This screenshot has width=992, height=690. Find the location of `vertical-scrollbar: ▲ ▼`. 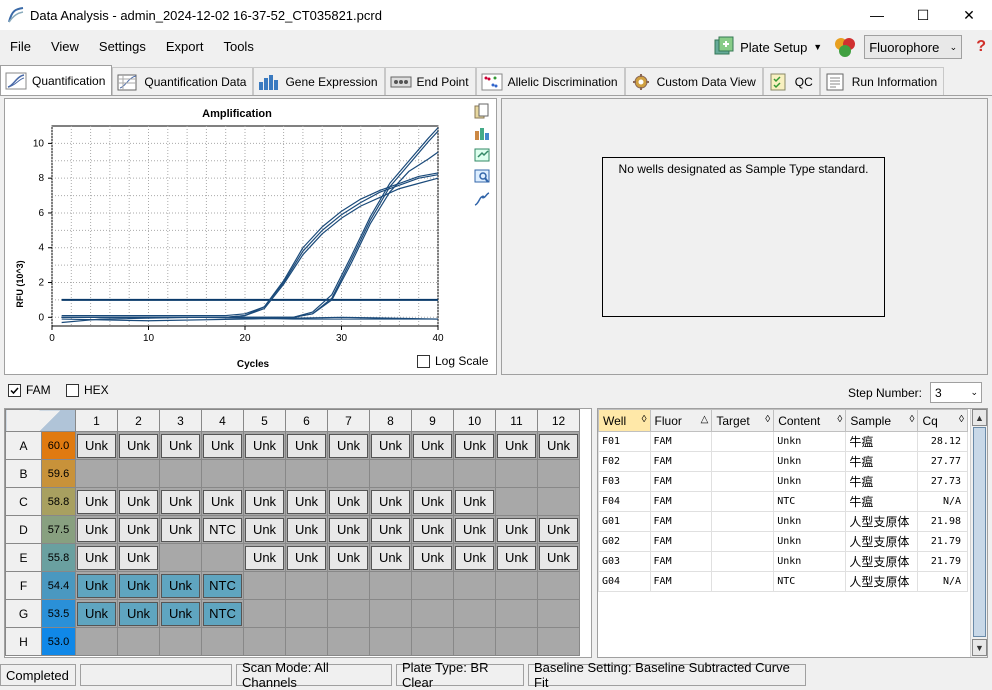

vertical-scrollbar: ▲ ▼ is located at coordinates (978, 533).